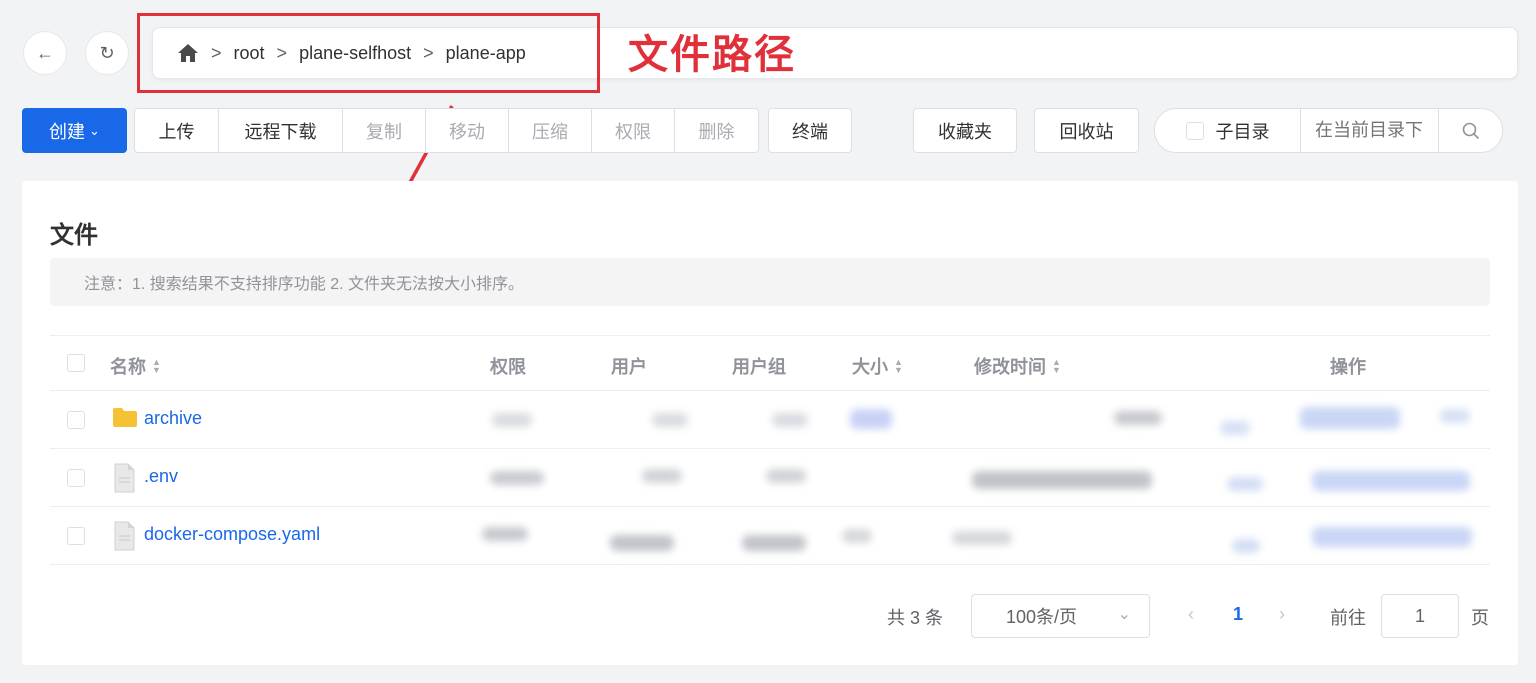 The height and width of the screenshot is (683, 1536). I want to click on header-group: 用户组, so click(759, 367).